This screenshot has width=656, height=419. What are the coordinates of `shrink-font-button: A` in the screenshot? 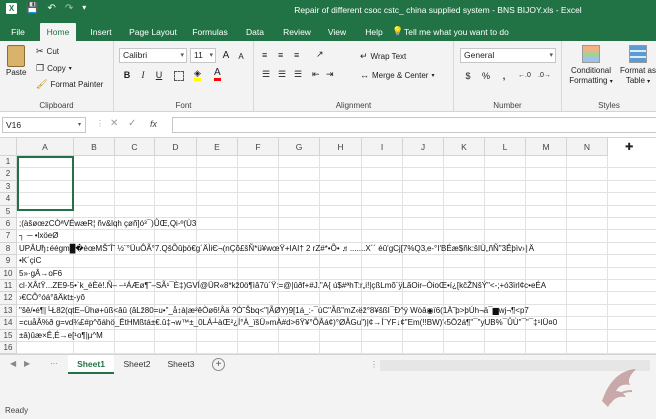 It's located at (241, 56).